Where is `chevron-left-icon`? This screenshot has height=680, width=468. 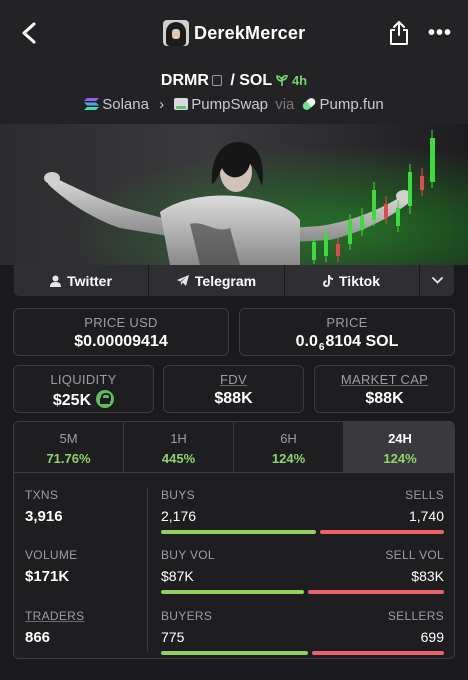
chevron-left-icon is located at coordinates (30, 33).